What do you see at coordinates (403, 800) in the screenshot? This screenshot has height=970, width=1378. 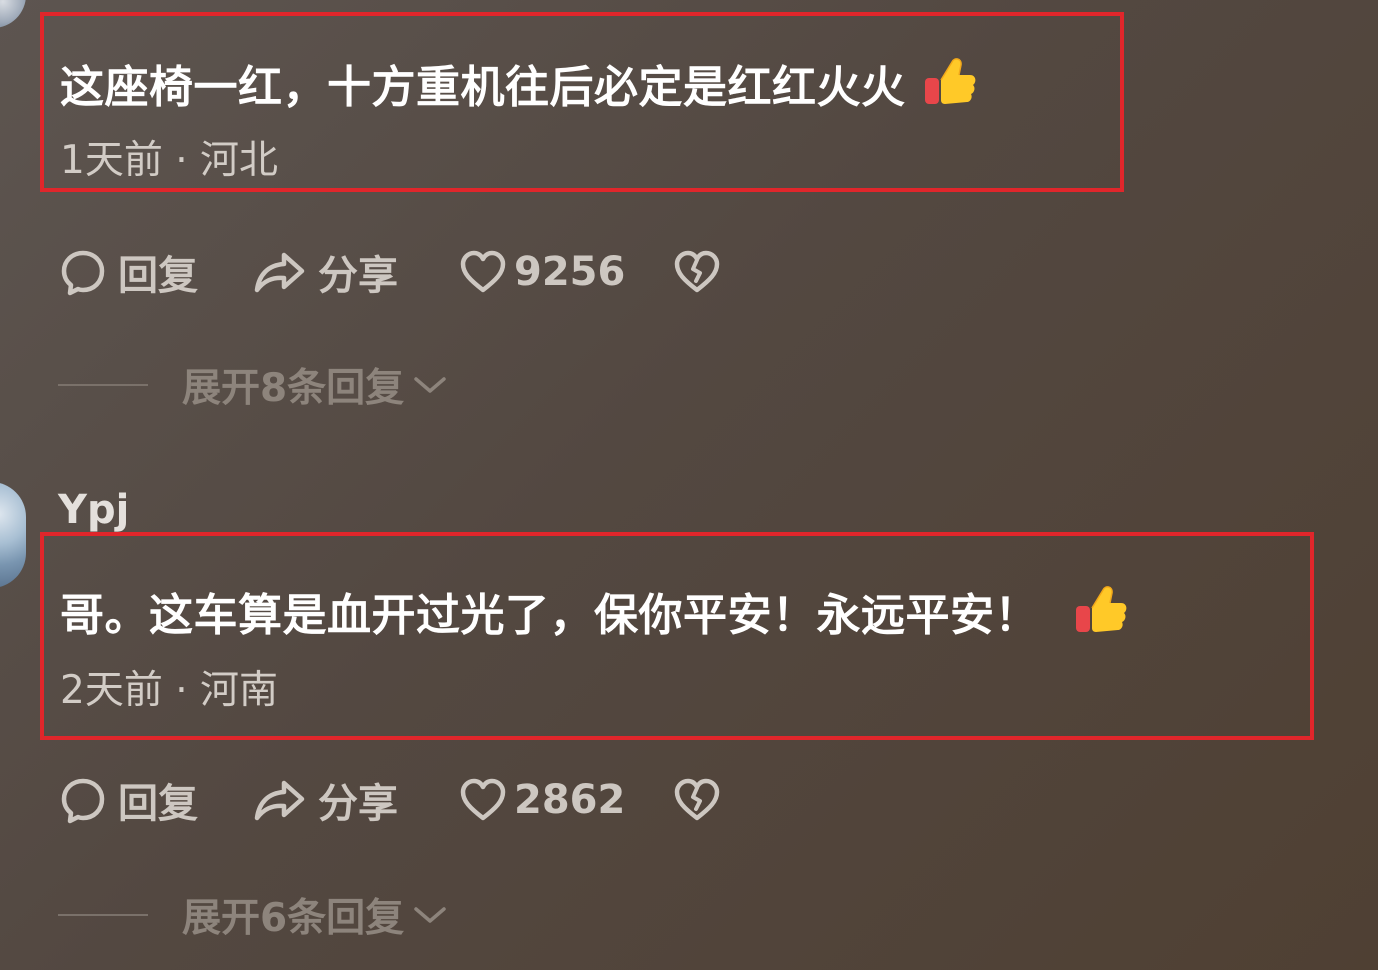 I see `comment-actions: 回复 分享 2862` at bounding box center [403, 800].